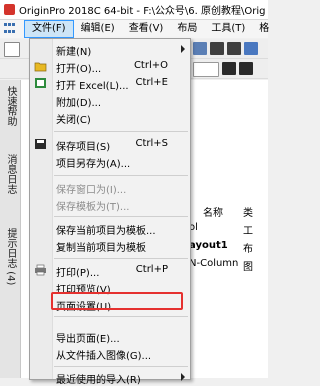 This screenshot has height=386, width=320. I want to click on side-tab-bar: 快速帮助 消息日志 提示日志 (4), so click(10, 229).